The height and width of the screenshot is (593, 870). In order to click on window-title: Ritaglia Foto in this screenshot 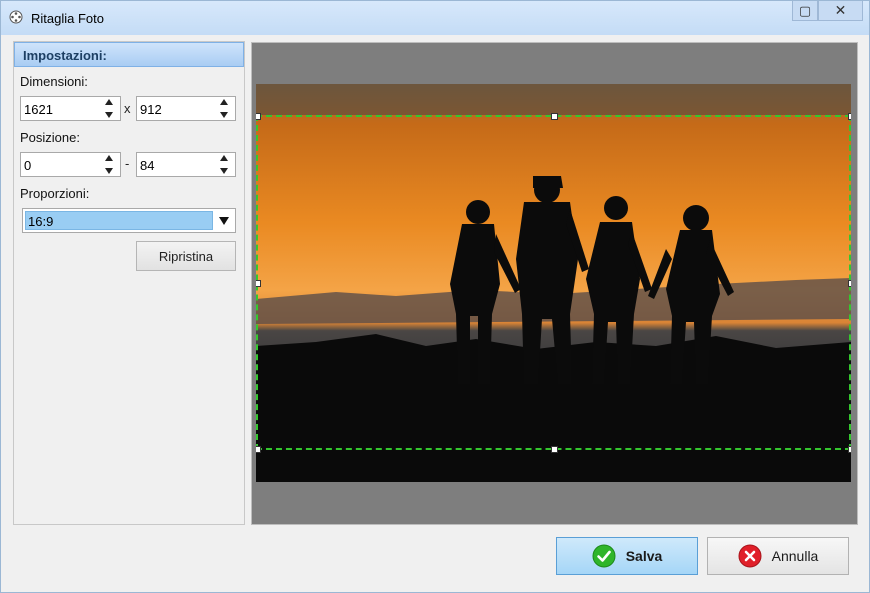, I will do `click(67, 18)`.